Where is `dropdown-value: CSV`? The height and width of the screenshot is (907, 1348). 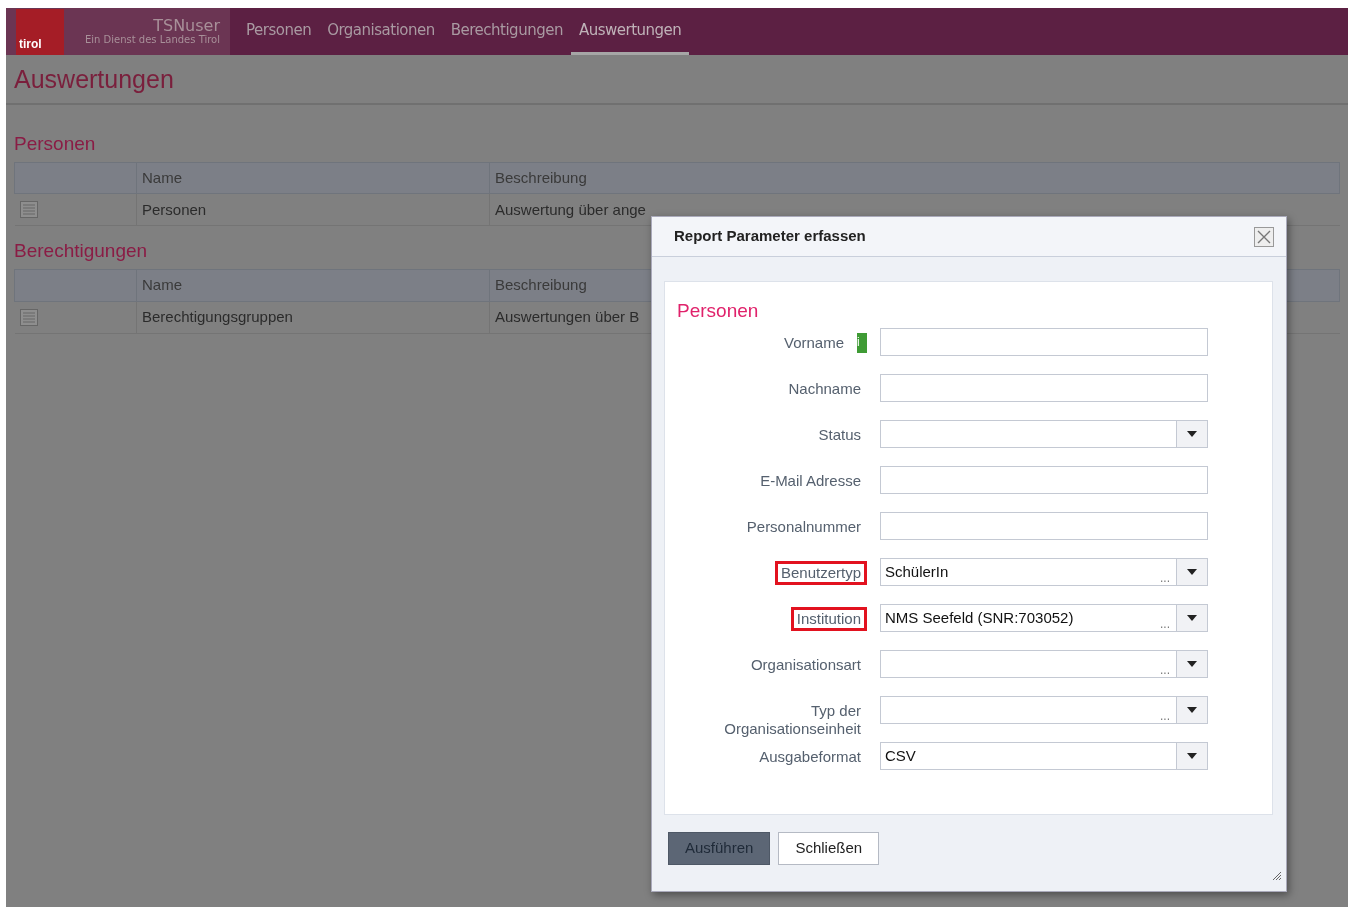 dropdown-value: CSV is located at coordinates (900, 755).